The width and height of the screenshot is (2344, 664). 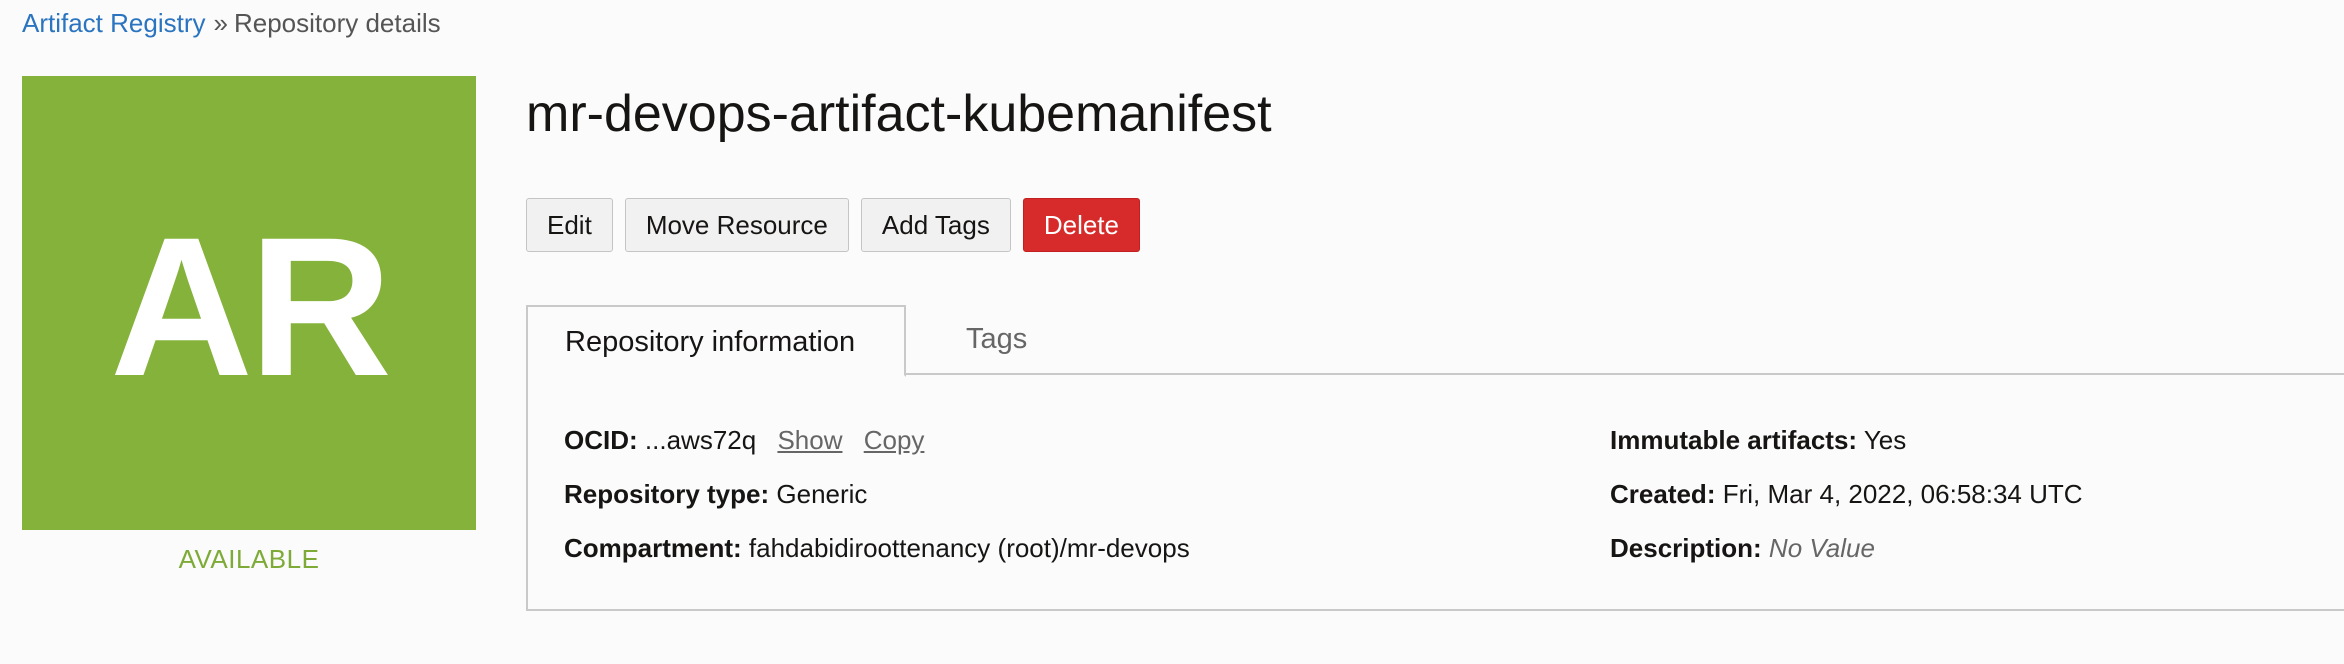 I want to click on ocid-label: OCID:, so click(x=601, y=440).